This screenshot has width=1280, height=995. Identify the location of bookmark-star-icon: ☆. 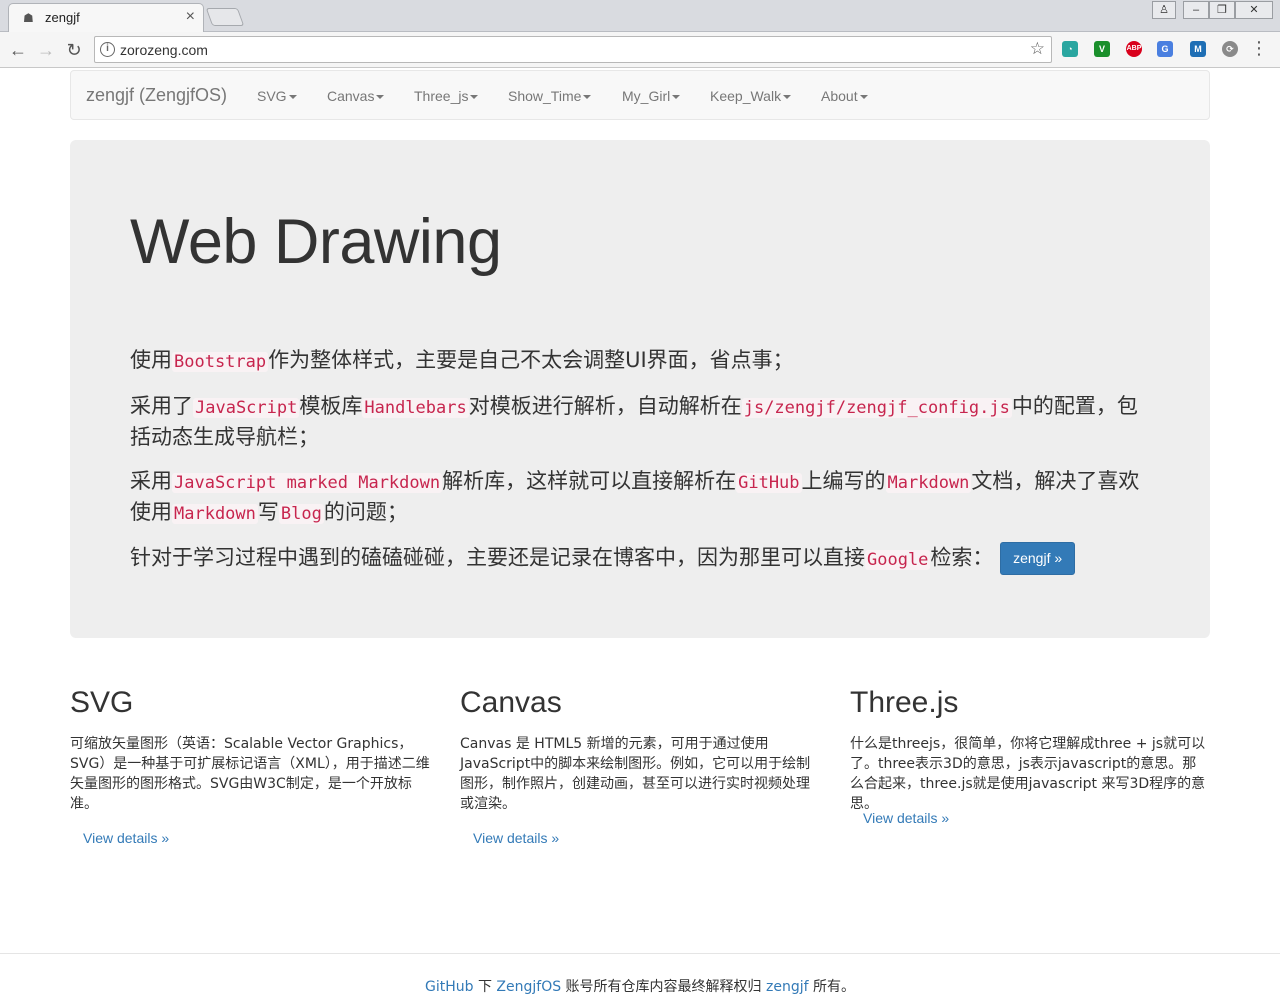
(1037, 49).